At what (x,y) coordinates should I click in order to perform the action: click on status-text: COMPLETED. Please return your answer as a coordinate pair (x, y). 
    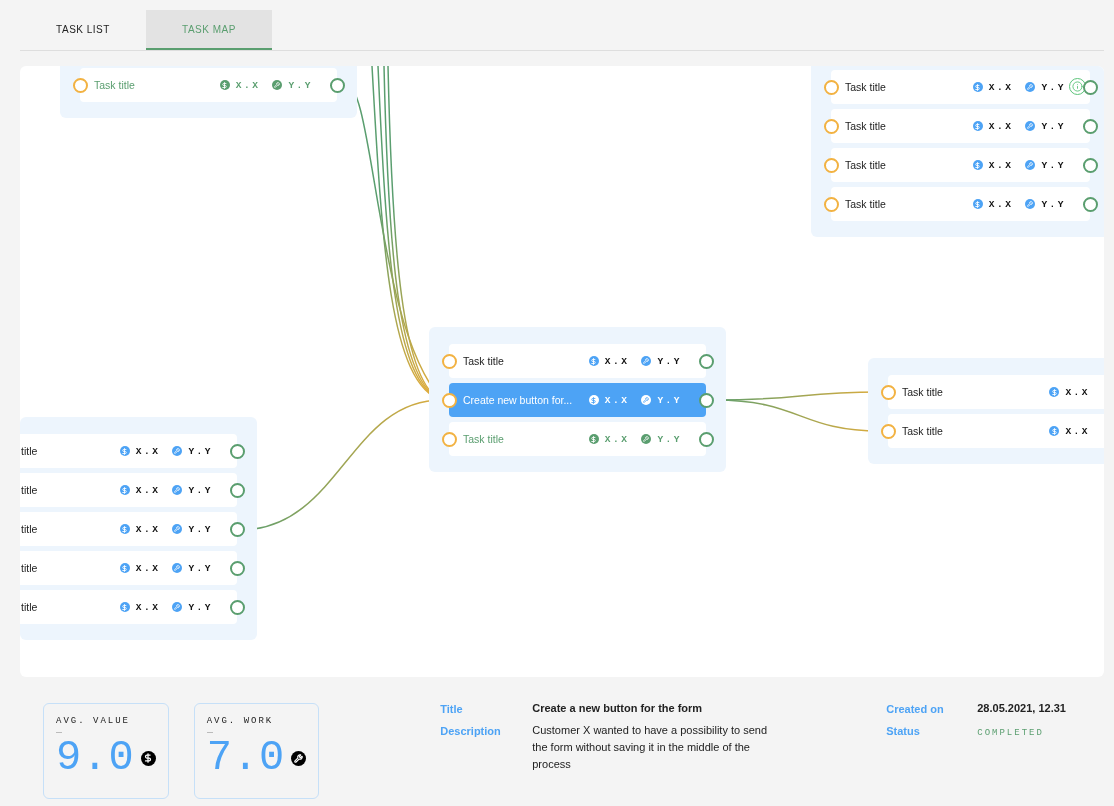
    Looking at the image, I should click on (1011, 733).